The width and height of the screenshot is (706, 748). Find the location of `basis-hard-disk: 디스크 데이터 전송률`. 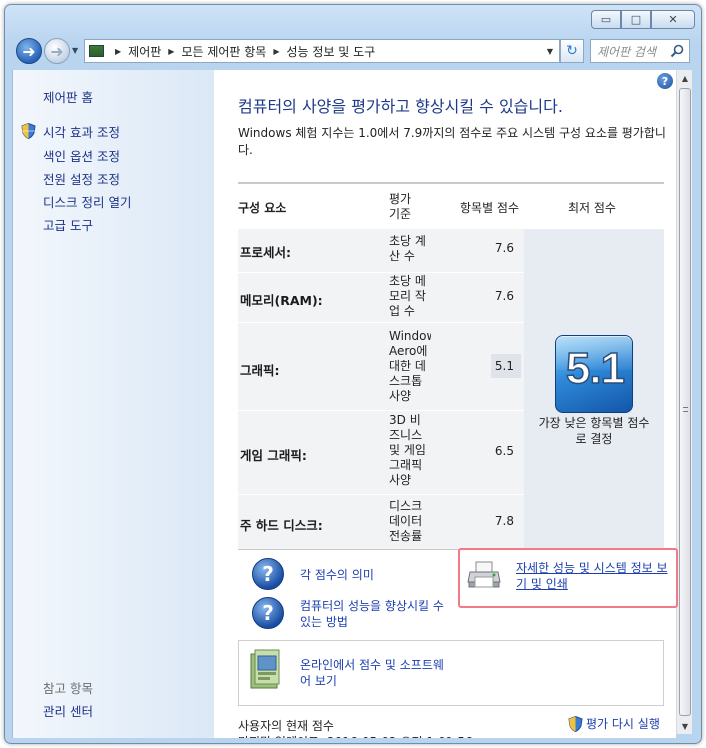

basis-hard-disk: 디스크 데이터 전송률 is located at coordinates (406, 521).